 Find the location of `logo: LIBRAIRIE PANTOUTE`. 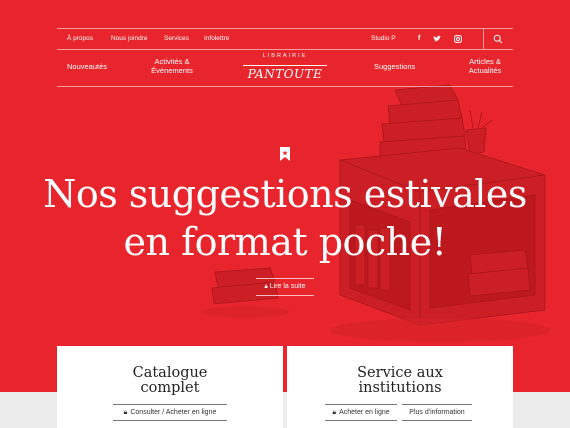

logo: LIBRAIRIE PANTOUTE is located at coordinates (285, 68).